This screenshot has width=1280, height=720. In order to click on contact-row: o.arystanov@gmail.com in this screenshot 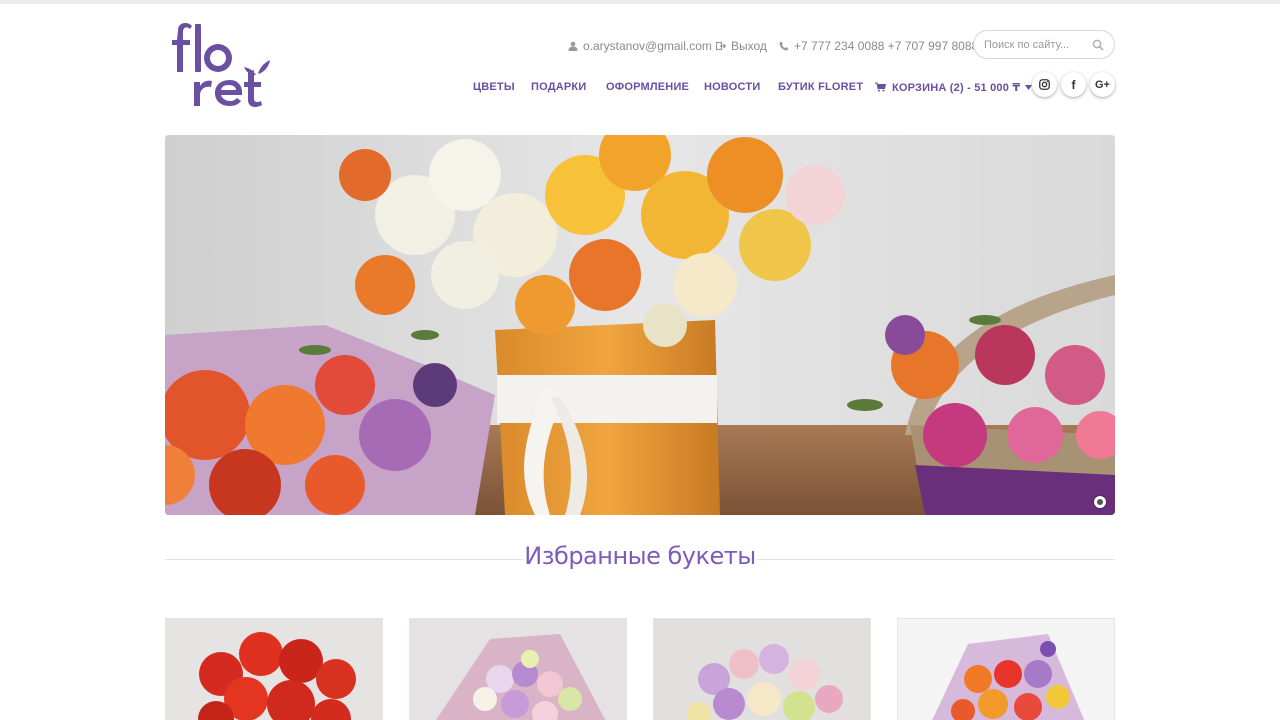, I will do `click(640, 46)`.